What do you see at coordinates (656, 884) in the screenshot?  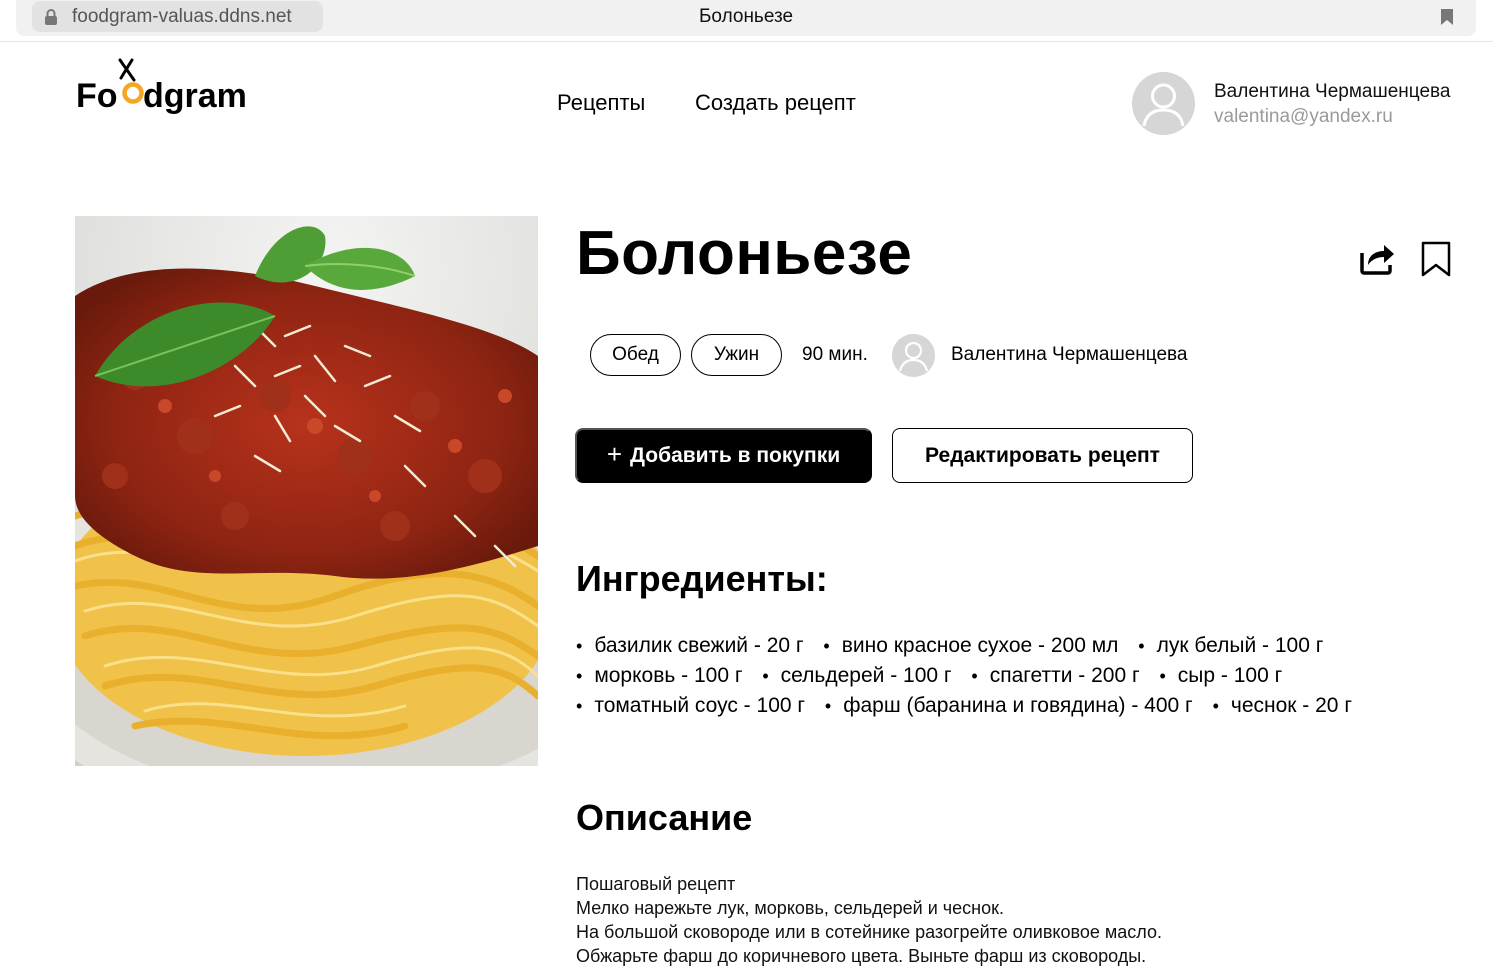 I see `description-line: Пошаговый рецепт` at bounding box center [656, 884].